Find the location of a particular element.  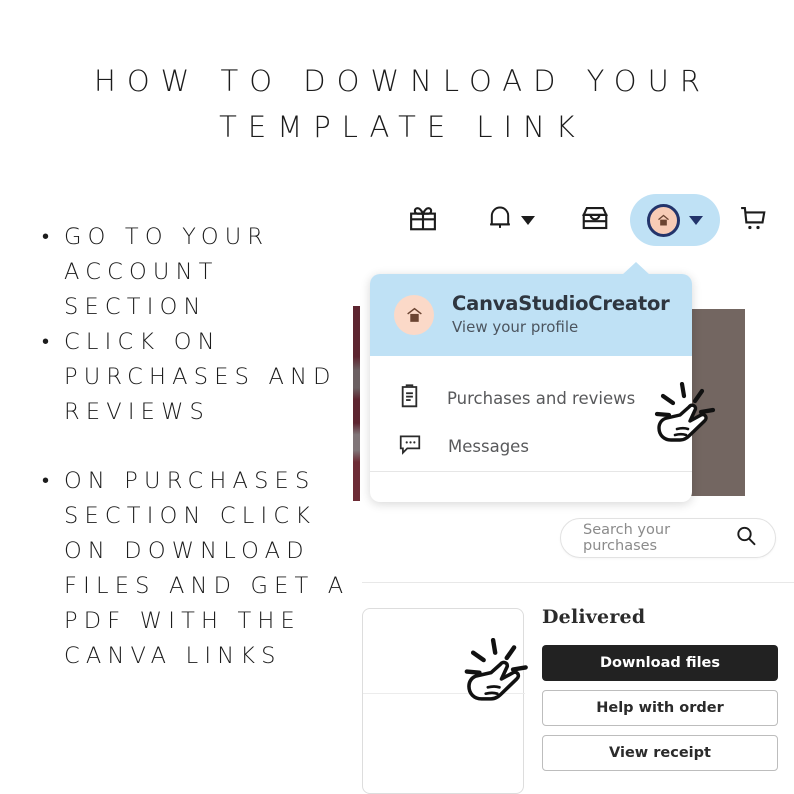

cart-icon is located at coordinates (753, 220).